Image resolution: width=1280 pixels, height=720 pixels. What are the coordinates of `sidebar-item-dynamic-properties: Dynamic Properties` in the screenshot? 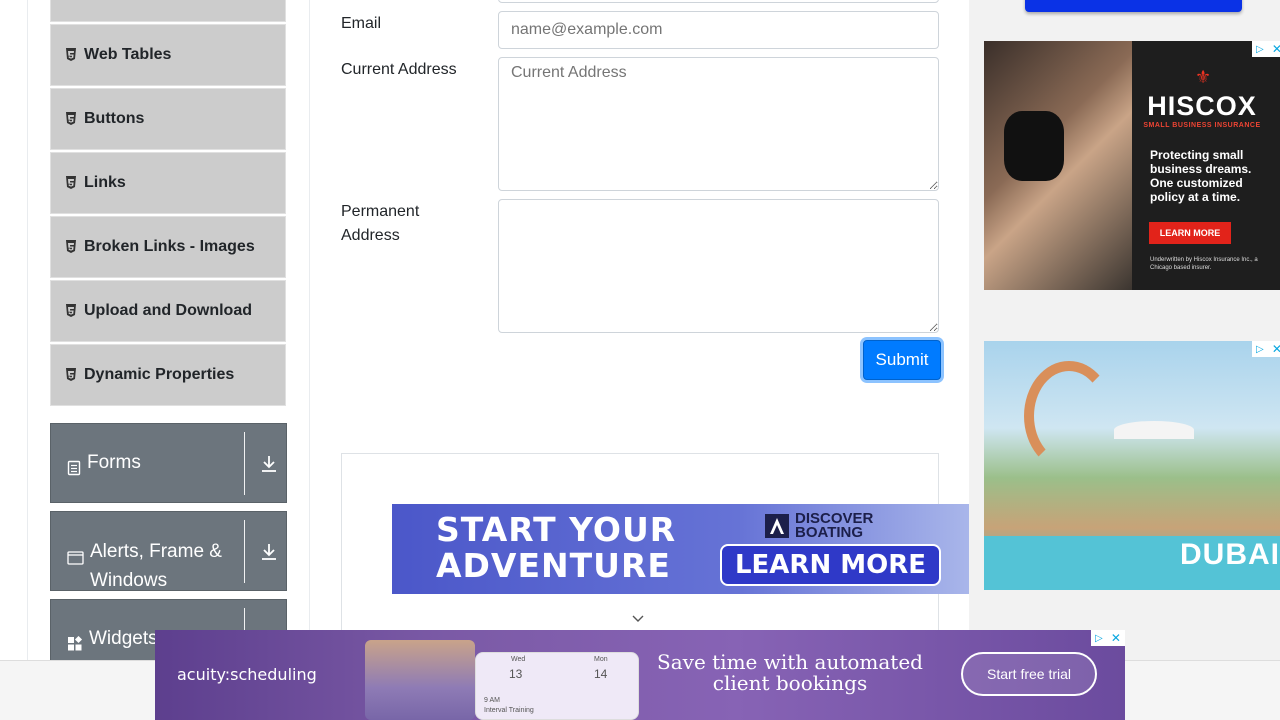 It's located at (168, 375).